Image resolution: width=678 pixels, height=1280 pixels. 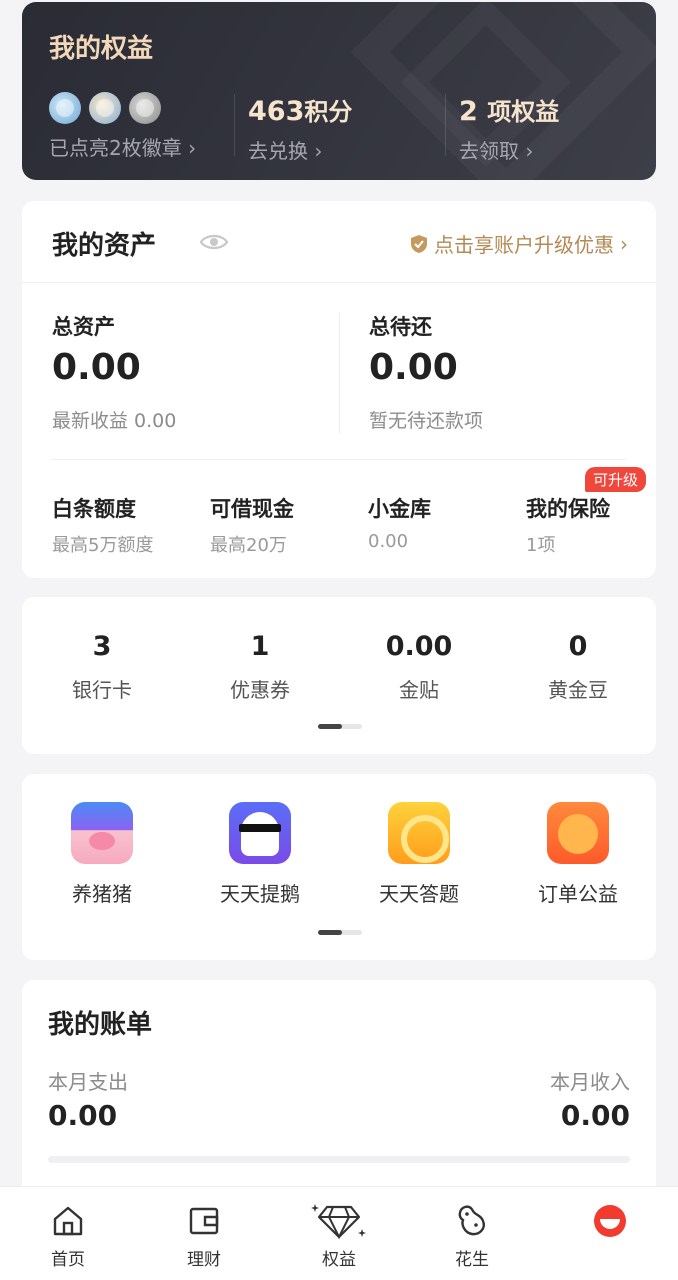 I want to click on rights-entry: 2 项权益 去领取 ›, so click(x=509, y=128).